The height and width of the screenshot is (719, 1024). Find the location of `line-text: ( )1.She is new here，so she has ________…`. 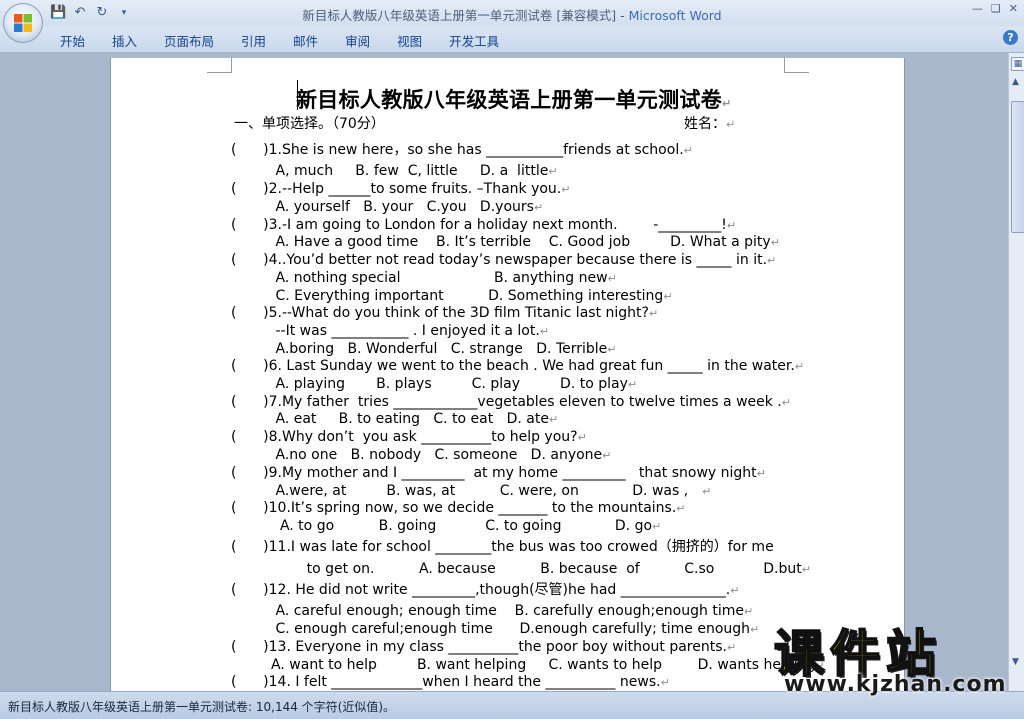

line-text: ( )1.She is new here，so she has ________… is located at coordinates (457, 150).